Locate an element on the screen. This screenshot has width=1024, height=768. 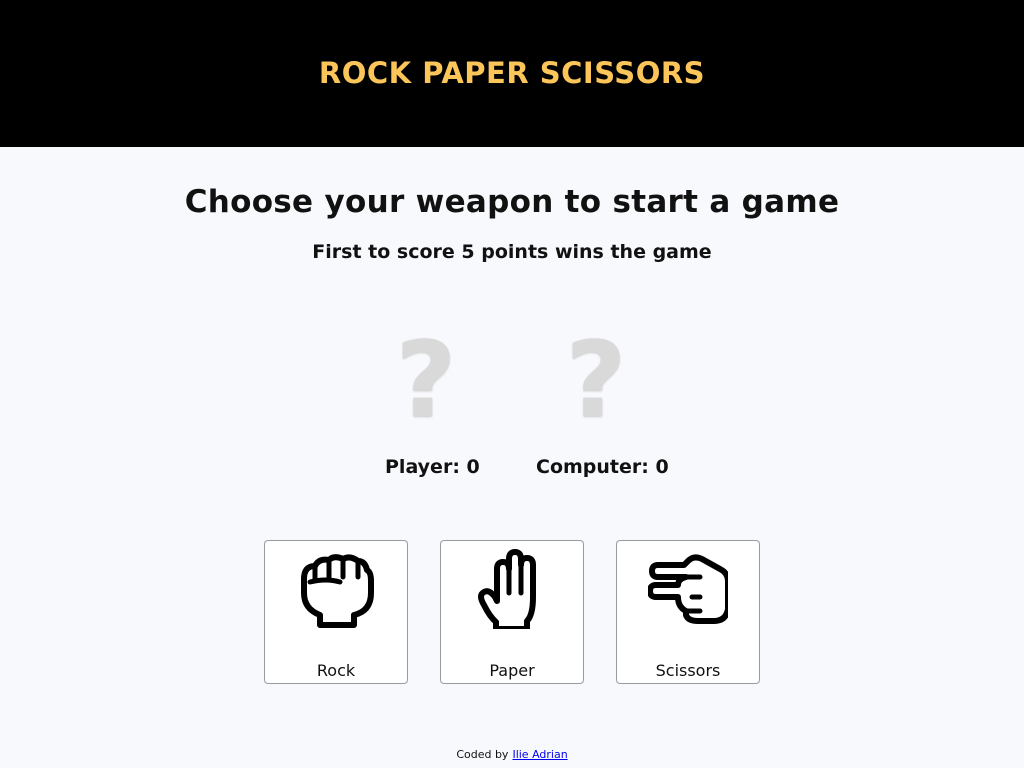
paper-button: Paper is located at coordinates (512, 612).